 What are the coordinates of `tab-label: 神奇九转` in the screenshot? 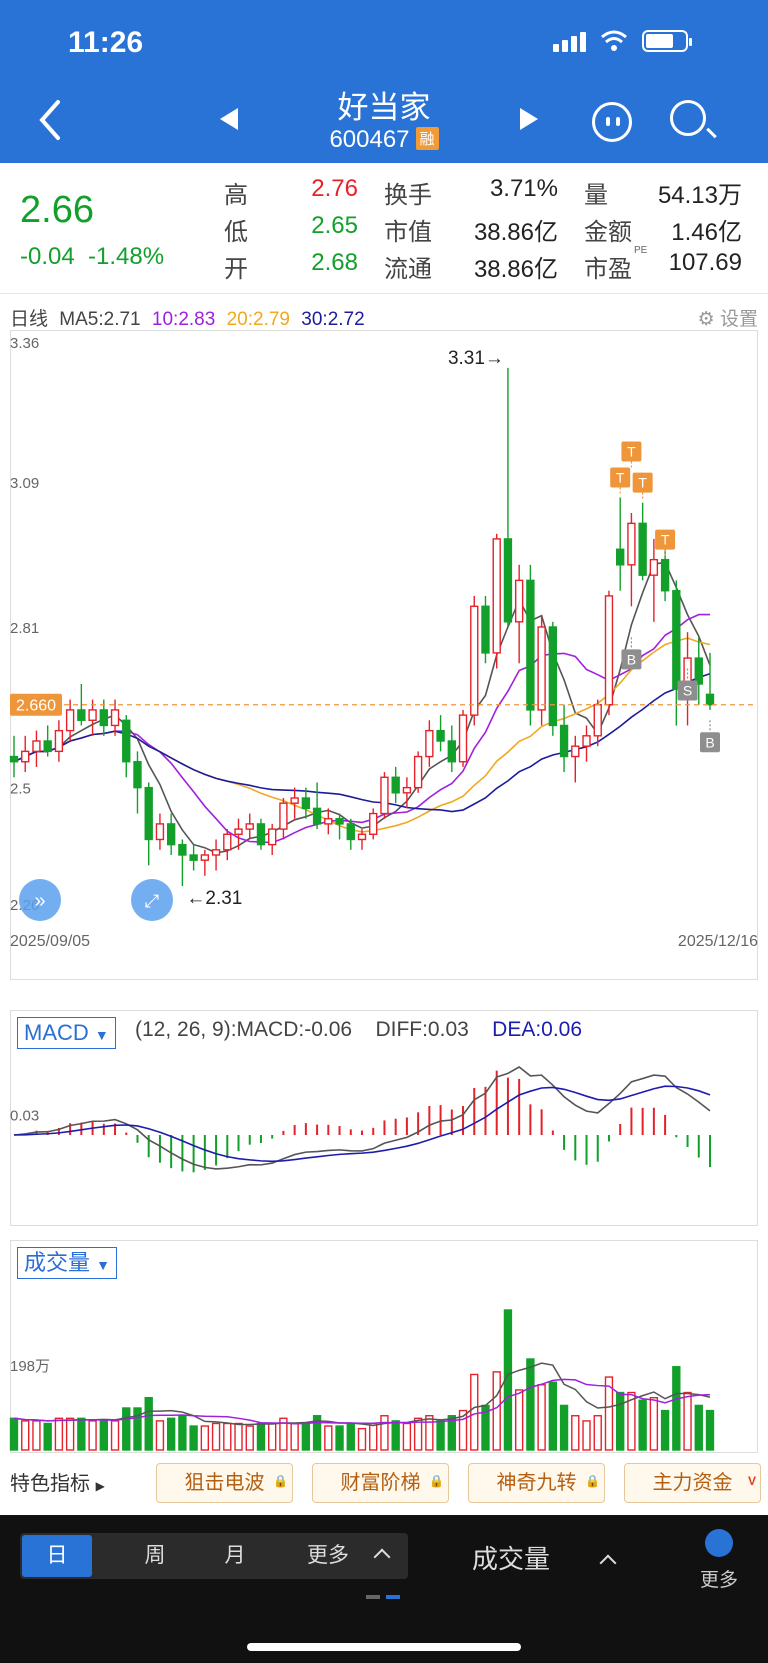 It's located at (536, 1483).